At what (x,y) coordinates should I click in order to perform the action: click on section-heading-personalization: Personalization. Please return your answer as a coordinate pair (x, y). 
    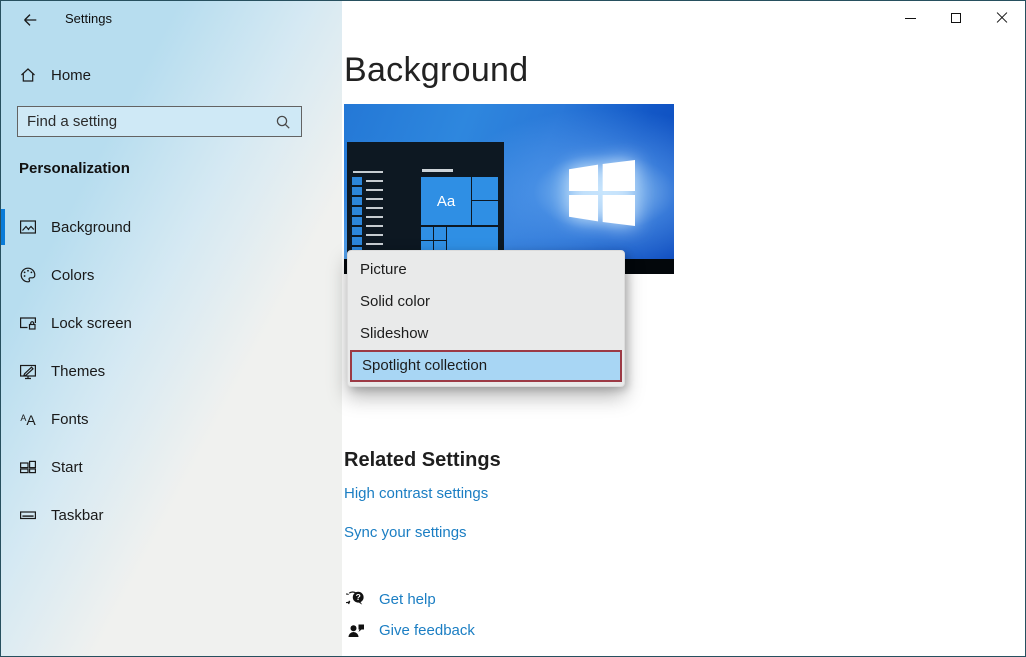
    Looking at the image, I should click on (74, 168).